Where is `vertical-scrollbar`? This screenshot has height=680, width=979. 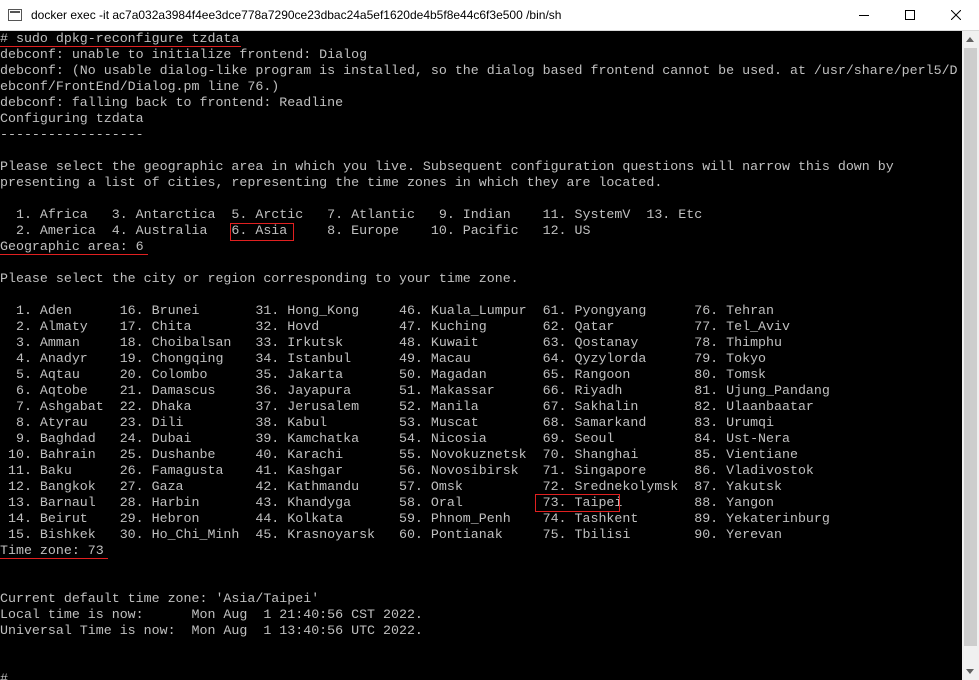 vertical-scrollbar is located at coordinates (970, 355).